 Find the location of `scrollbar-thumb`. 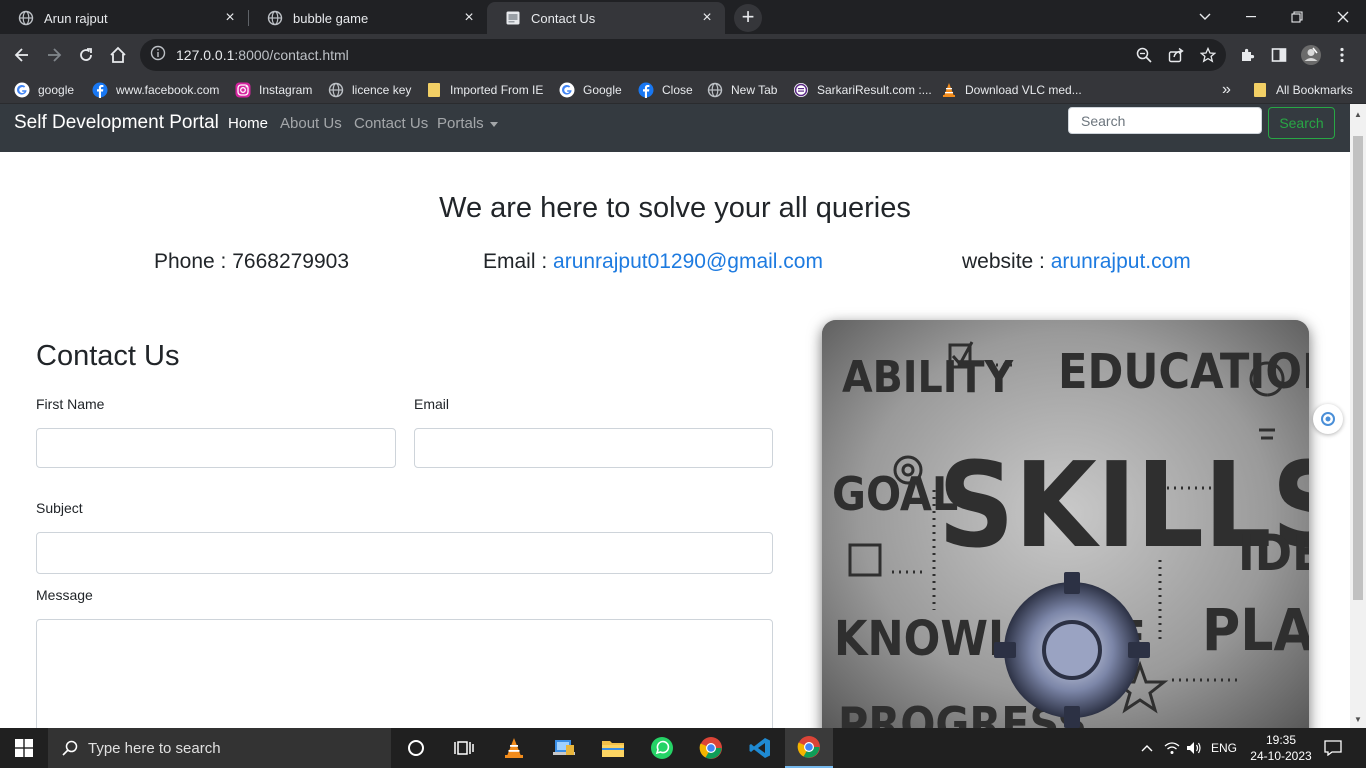

scrollbar-thumb is located at coordinates (1358, 368).